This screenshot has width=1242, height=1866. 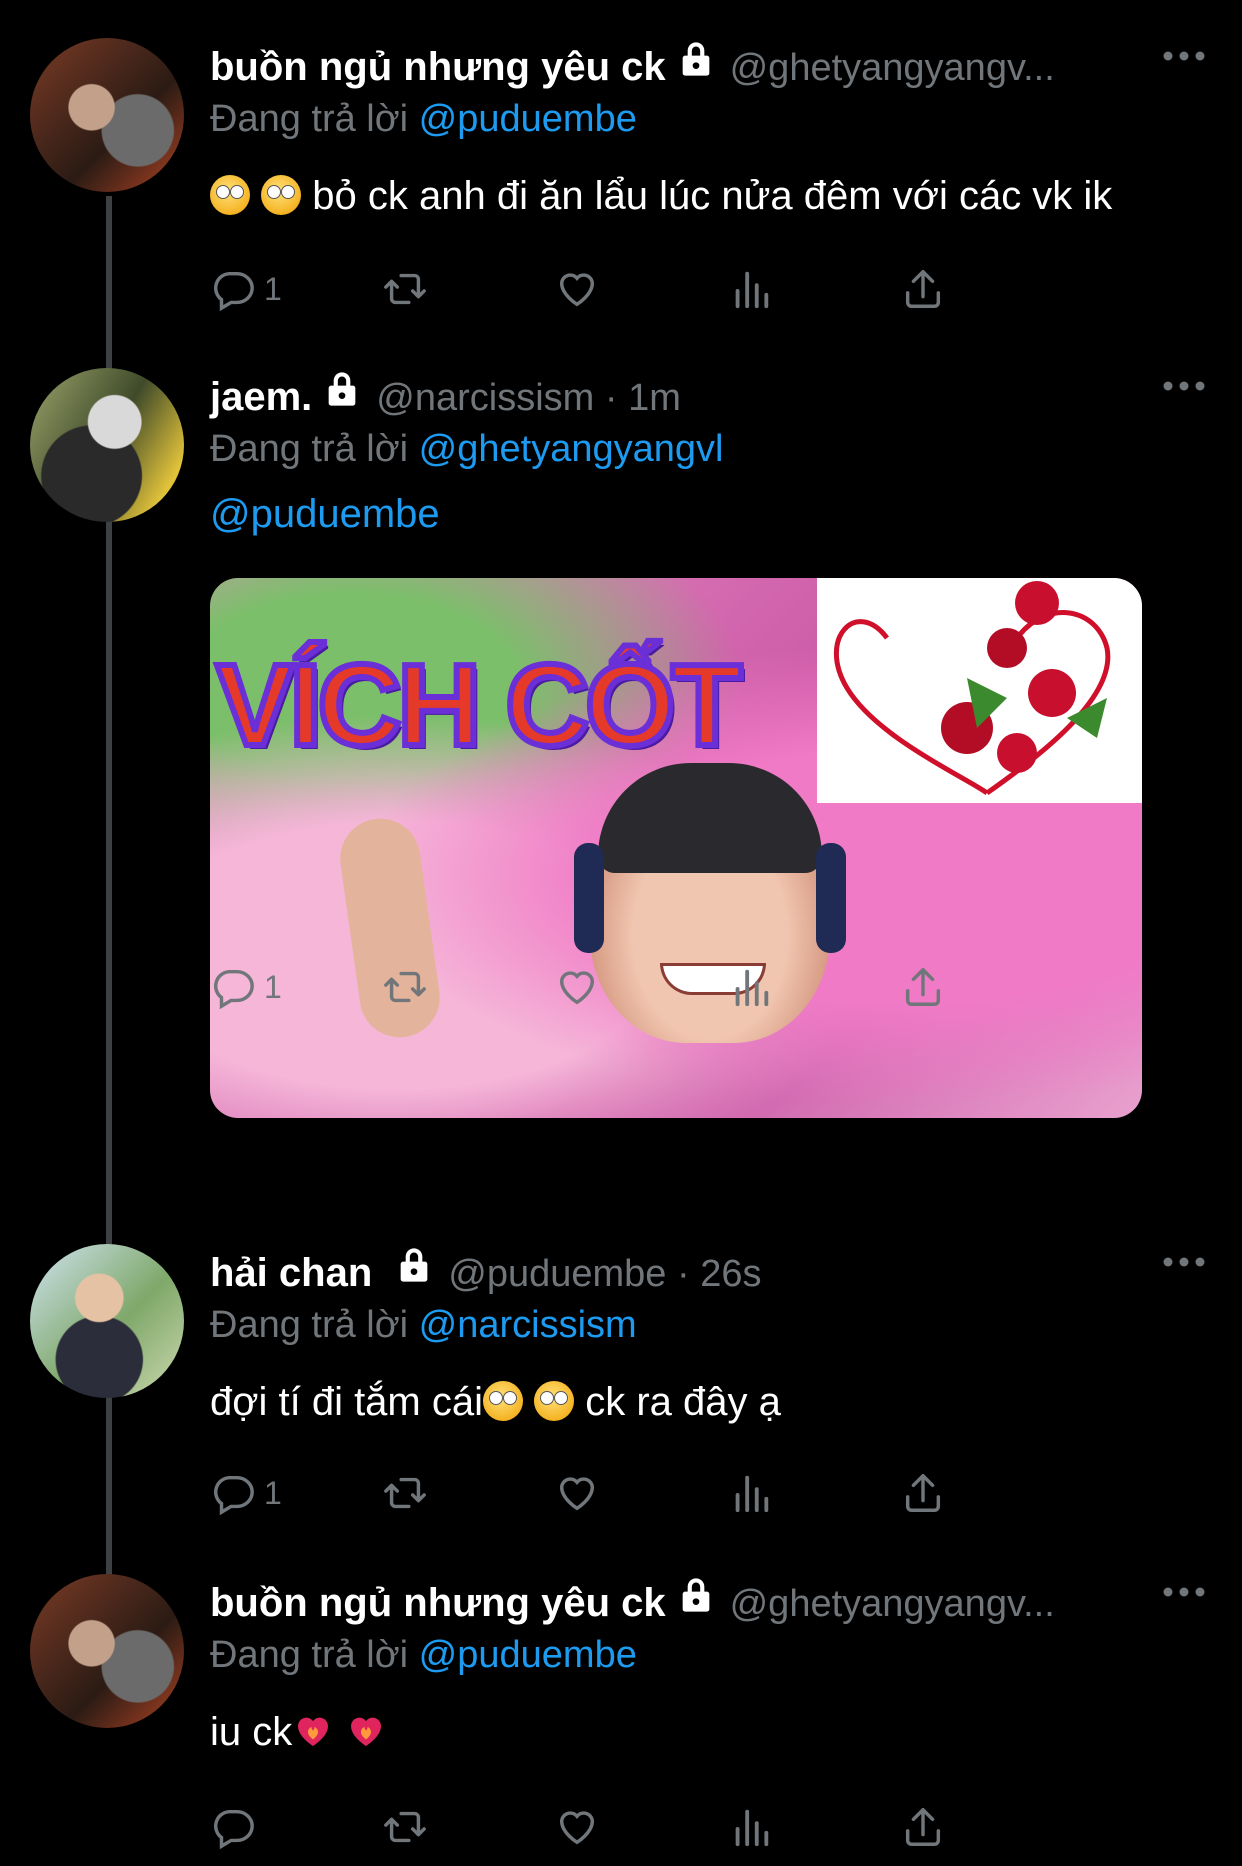 What do you see at coordinates (708, 514) in the screenshot?
I see `tweet-text: @puduembe` at bounding box center [708, 514].